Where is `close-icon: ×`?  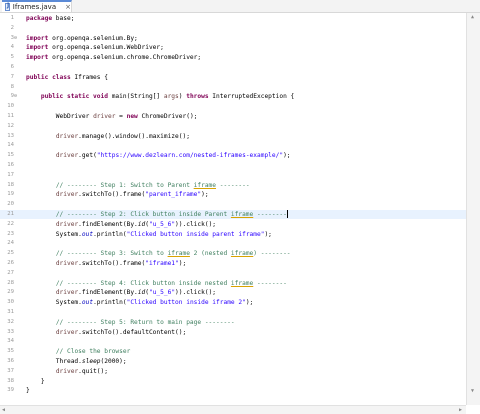
close-icon: × is located at coordinates (68, 7).